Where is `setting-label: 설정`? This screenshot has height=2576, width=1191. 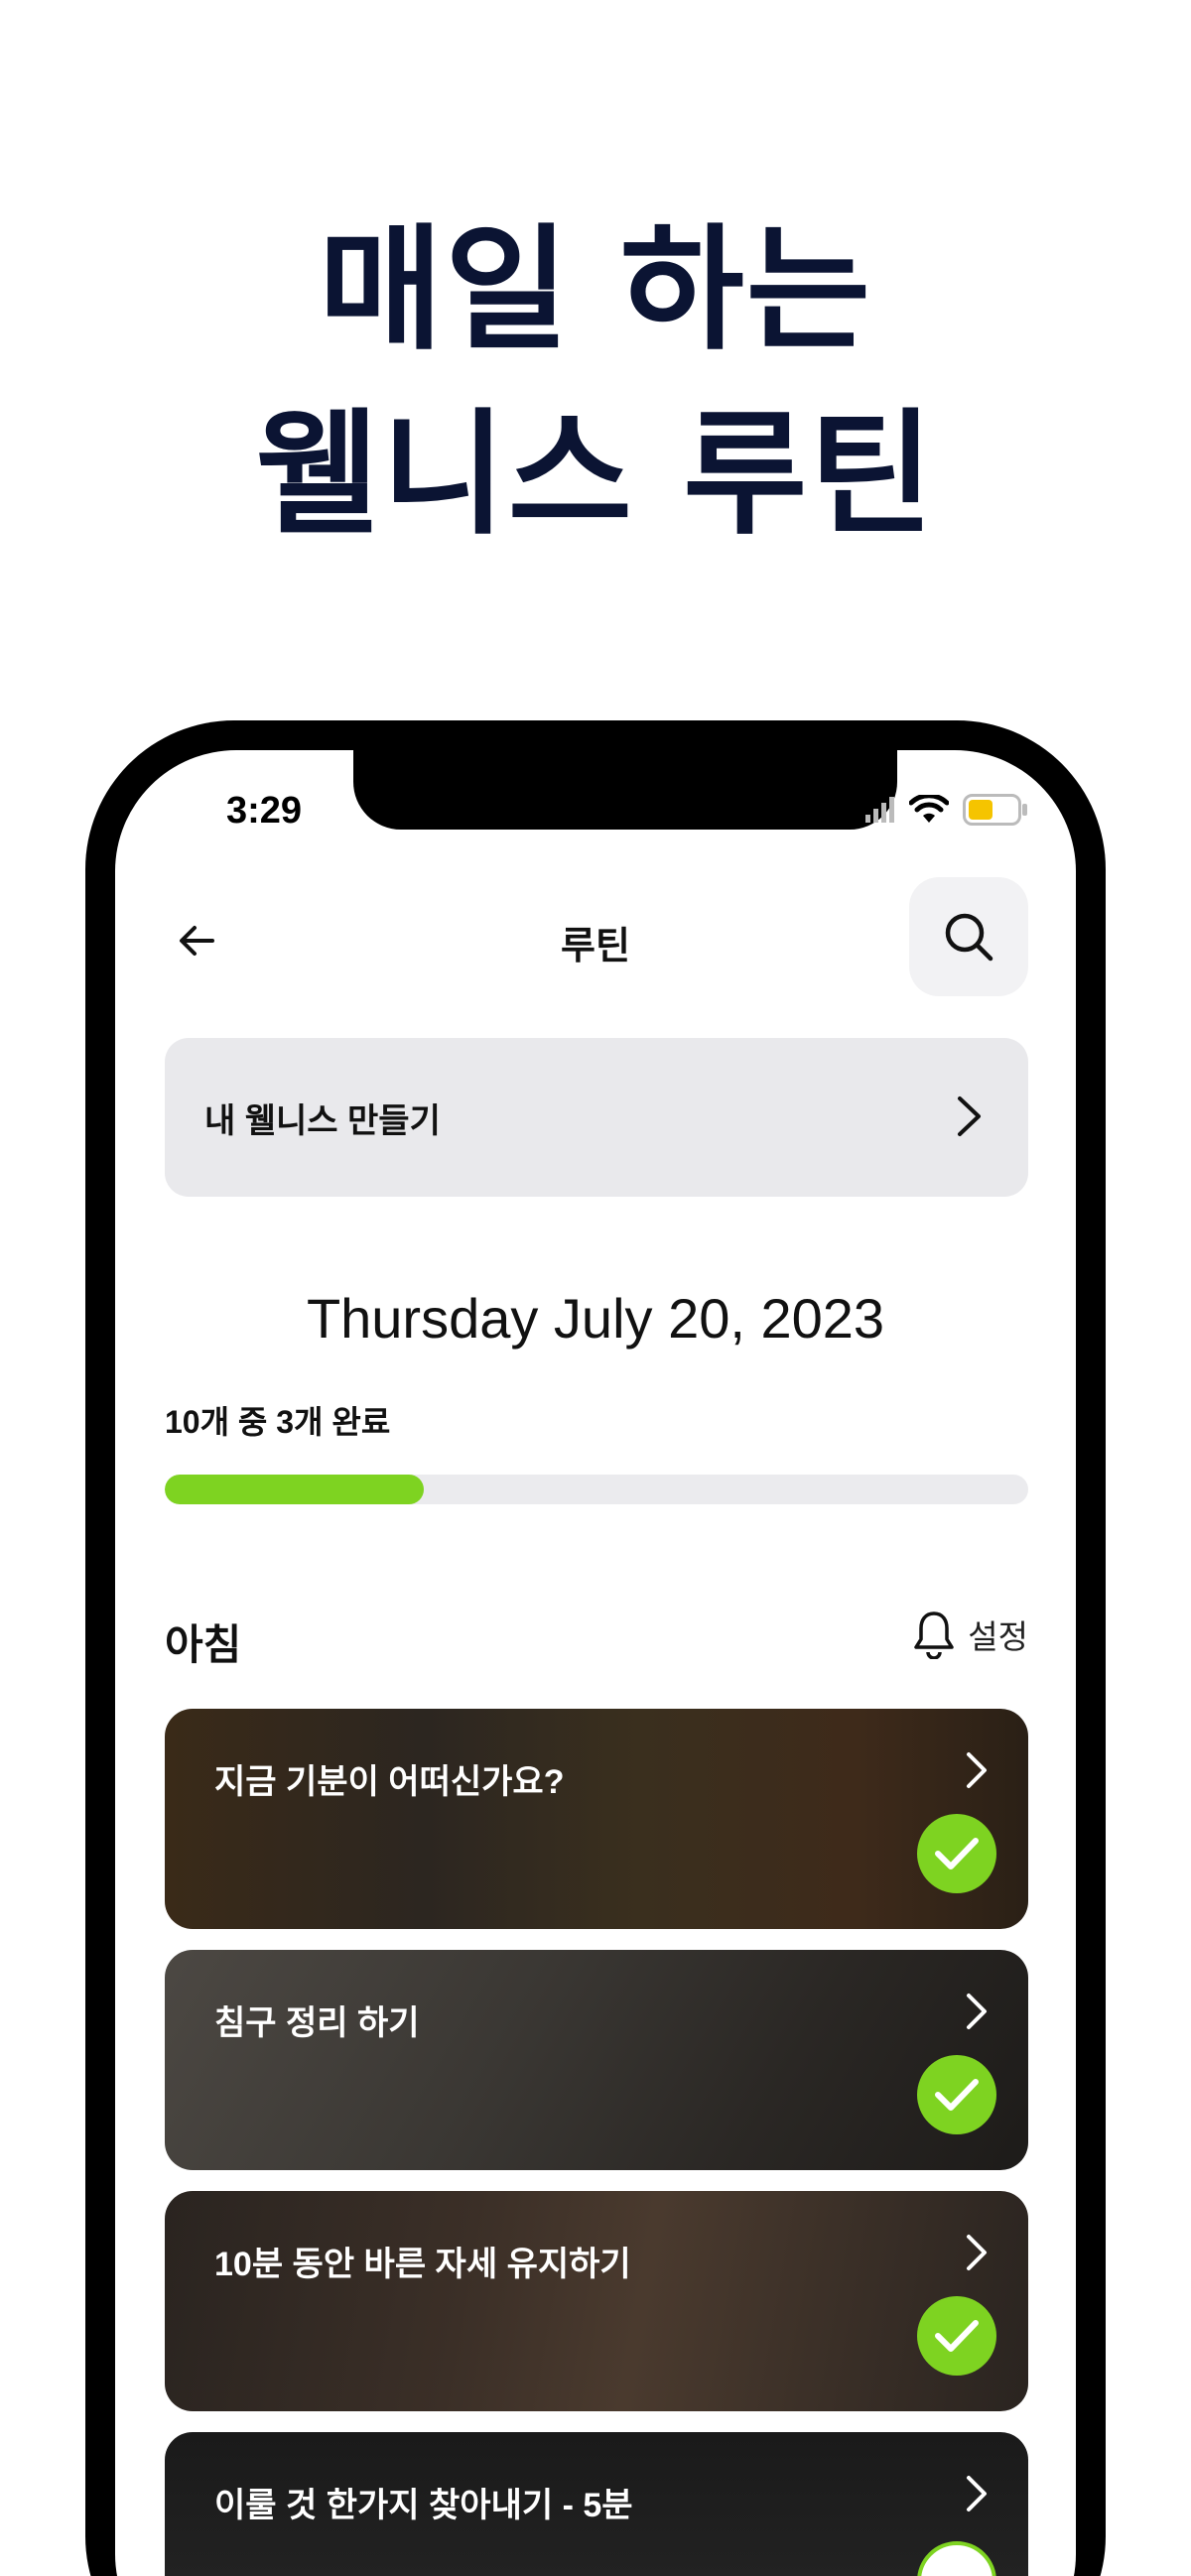 setting-label: 설정 is located at coordinates (998, 1637).